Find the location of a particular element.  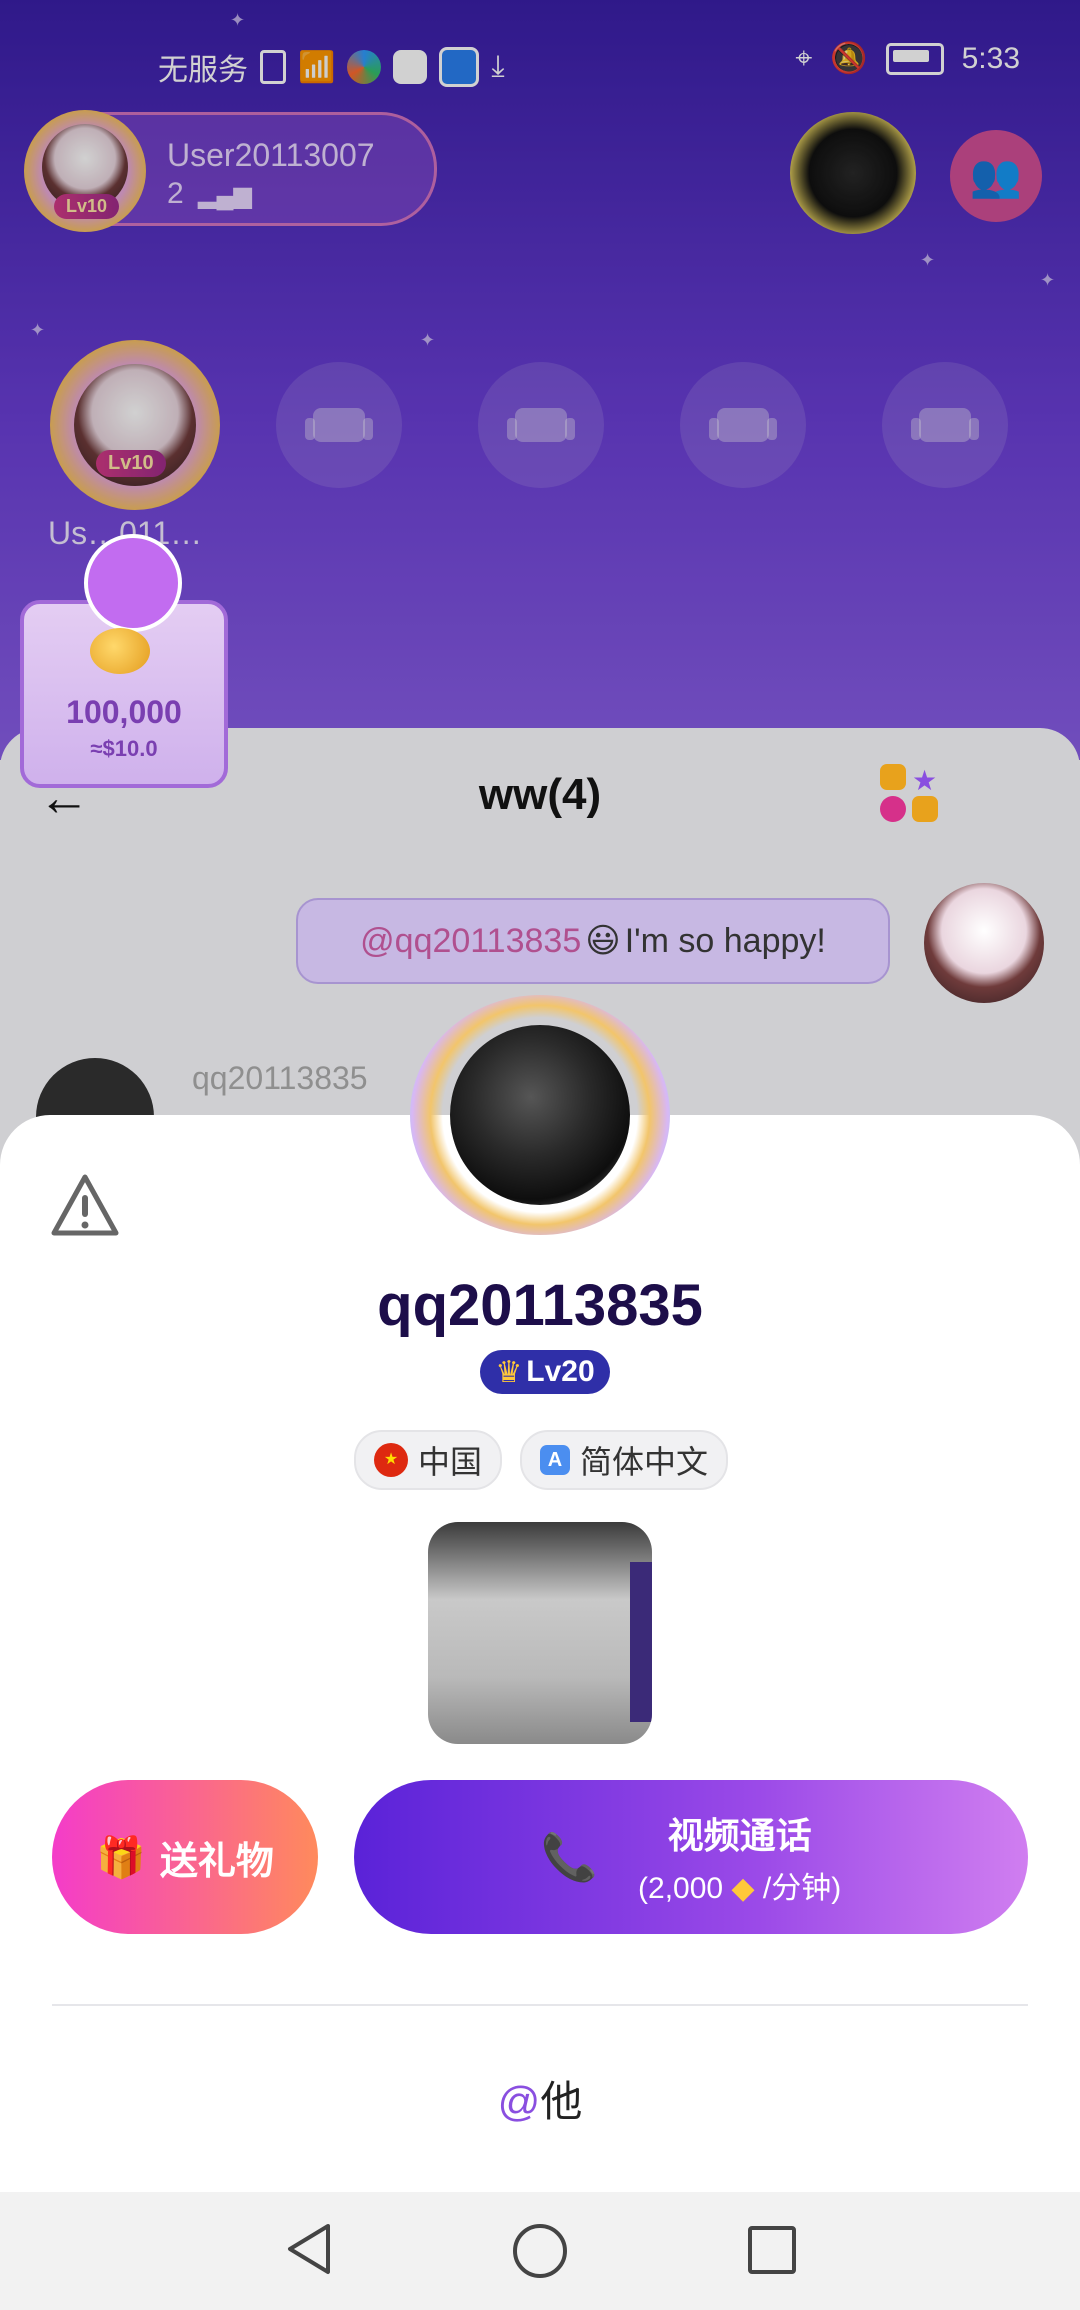

send-gift-button: 🎁 送礼物 is located at coordinates (185, 1857).